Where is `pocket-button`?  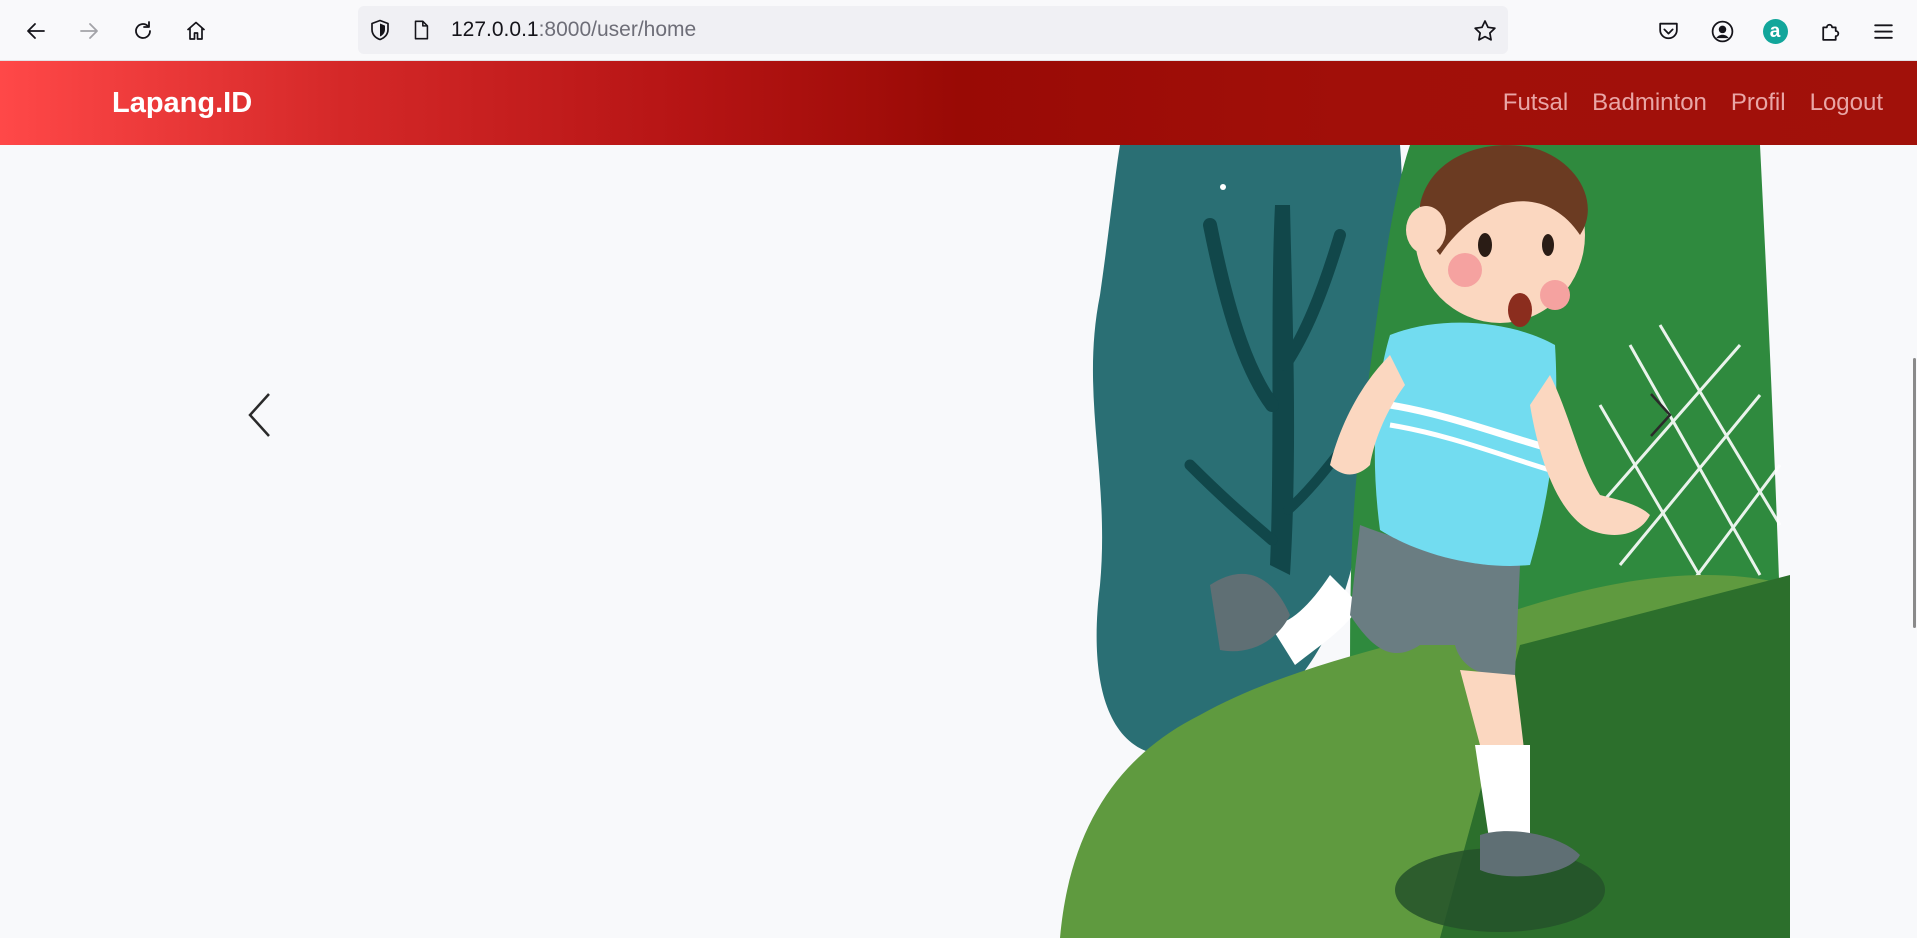
pocket-button is located at coordinates (1668, 31).